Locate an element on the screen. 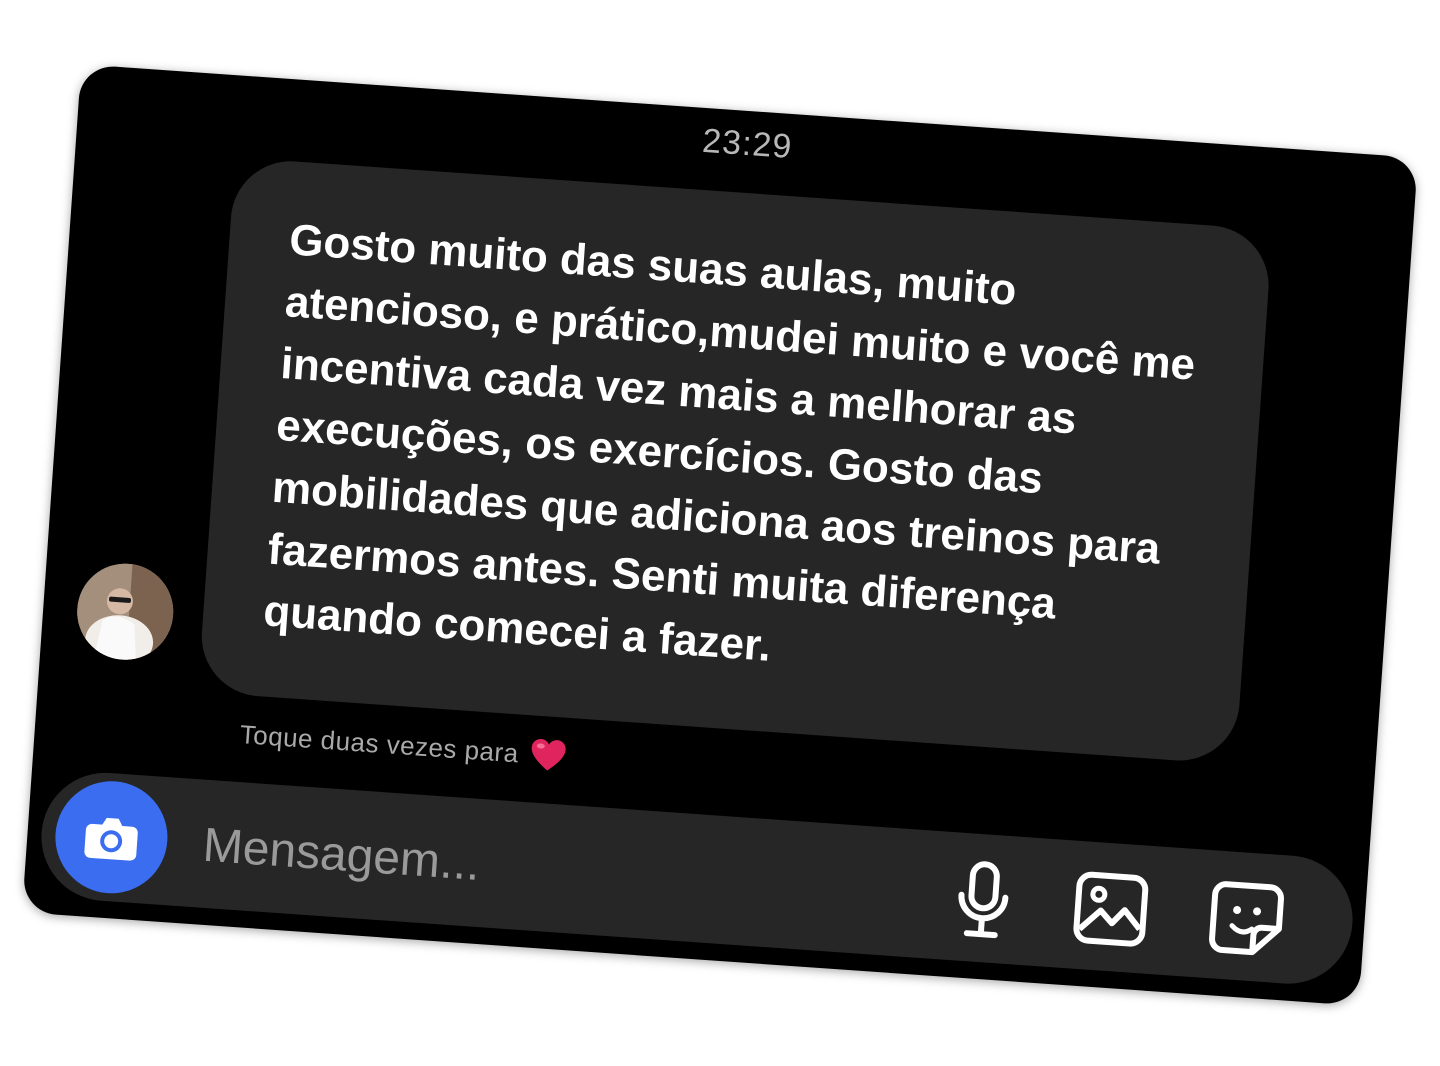 The height and width of the screenshot is (1066, 1440). gallery-icon is located at coordinates (1111, 909).